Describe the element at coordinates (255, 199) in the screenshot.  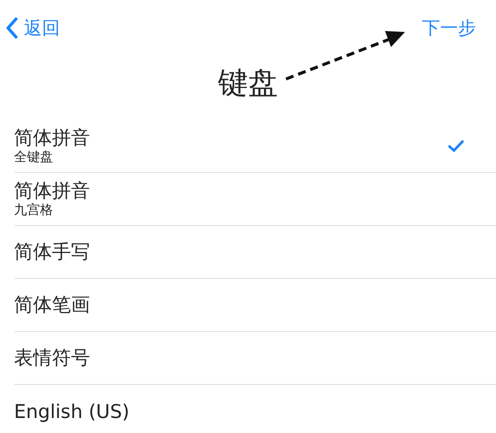
I see `keyboard-row: 简体拼音 九宫格` at that location.